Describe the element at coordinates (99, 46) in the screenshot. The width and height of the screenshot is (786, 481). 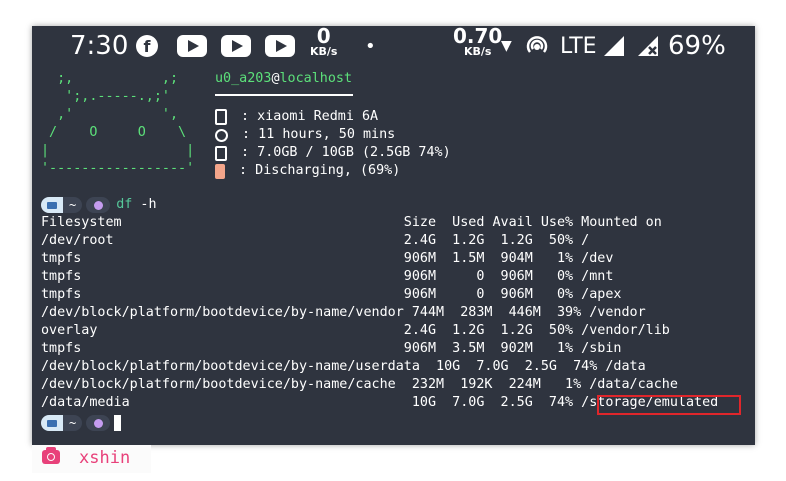
I see `clock: 7:30` at that location.